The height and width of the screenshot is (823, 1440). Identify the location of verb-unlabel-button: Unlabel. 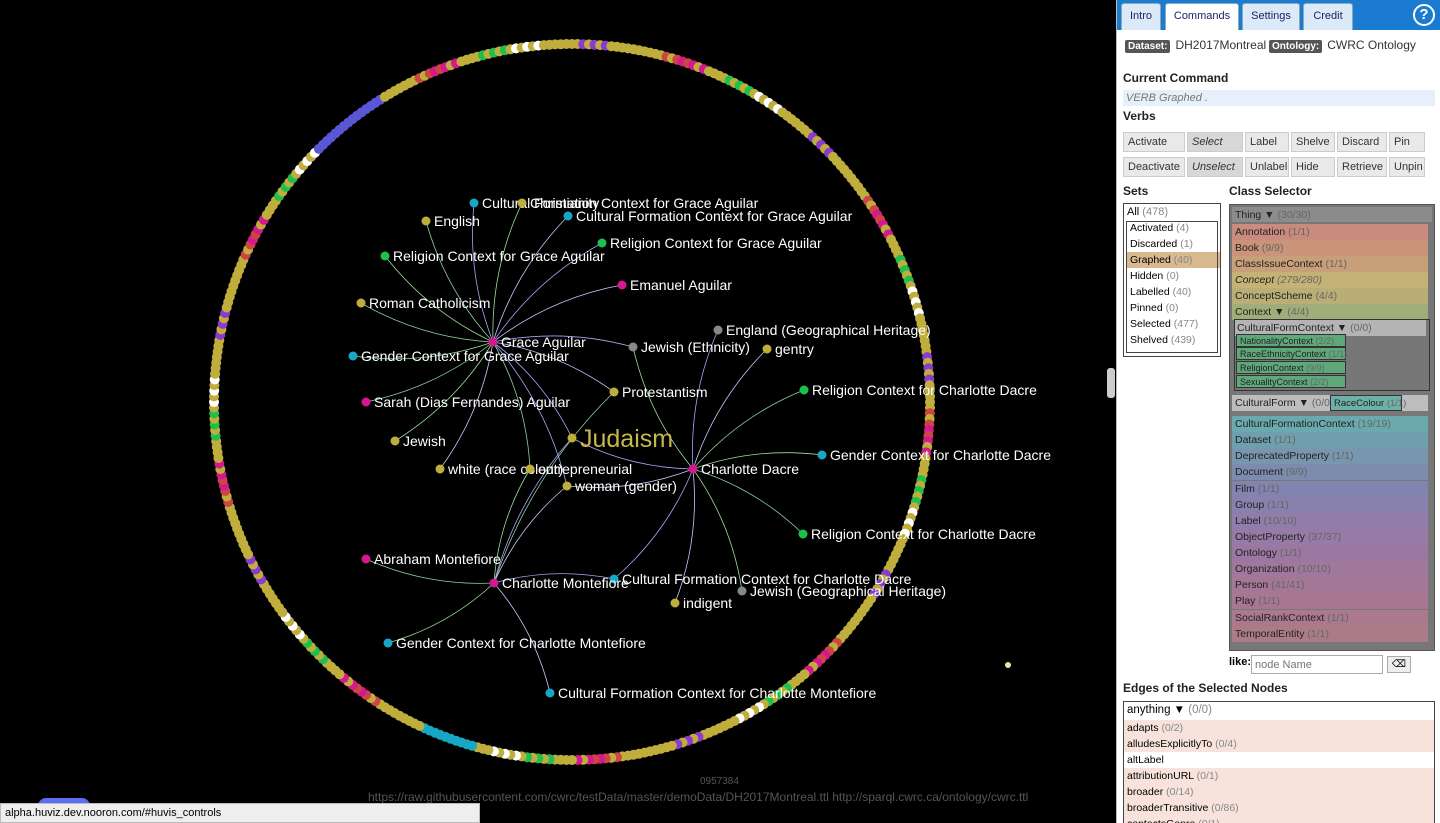
(1267, 167).